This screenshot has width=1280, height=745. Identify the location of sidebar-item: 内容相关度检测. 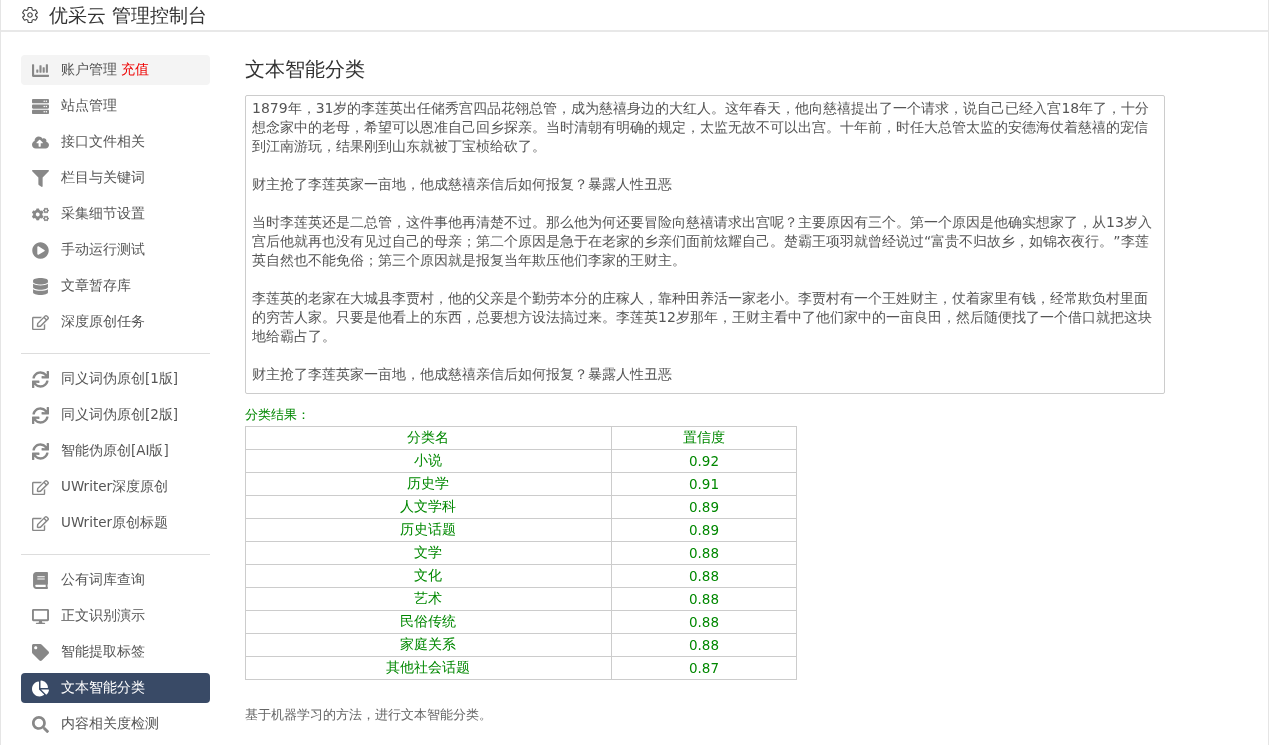
(115, 724).